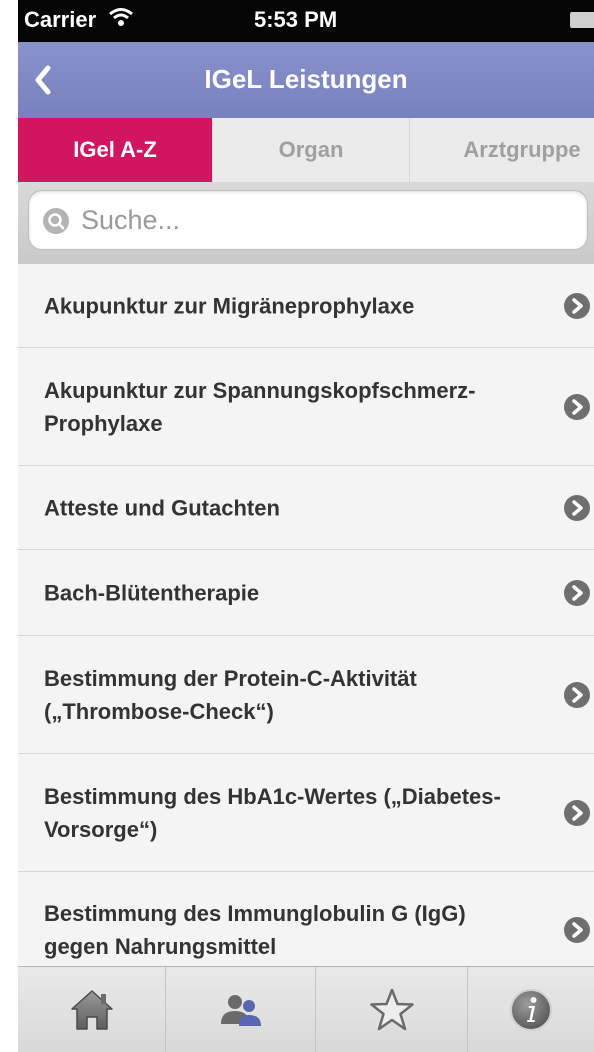  I want to click on carrier-label: Carrier, so click(60, 19).